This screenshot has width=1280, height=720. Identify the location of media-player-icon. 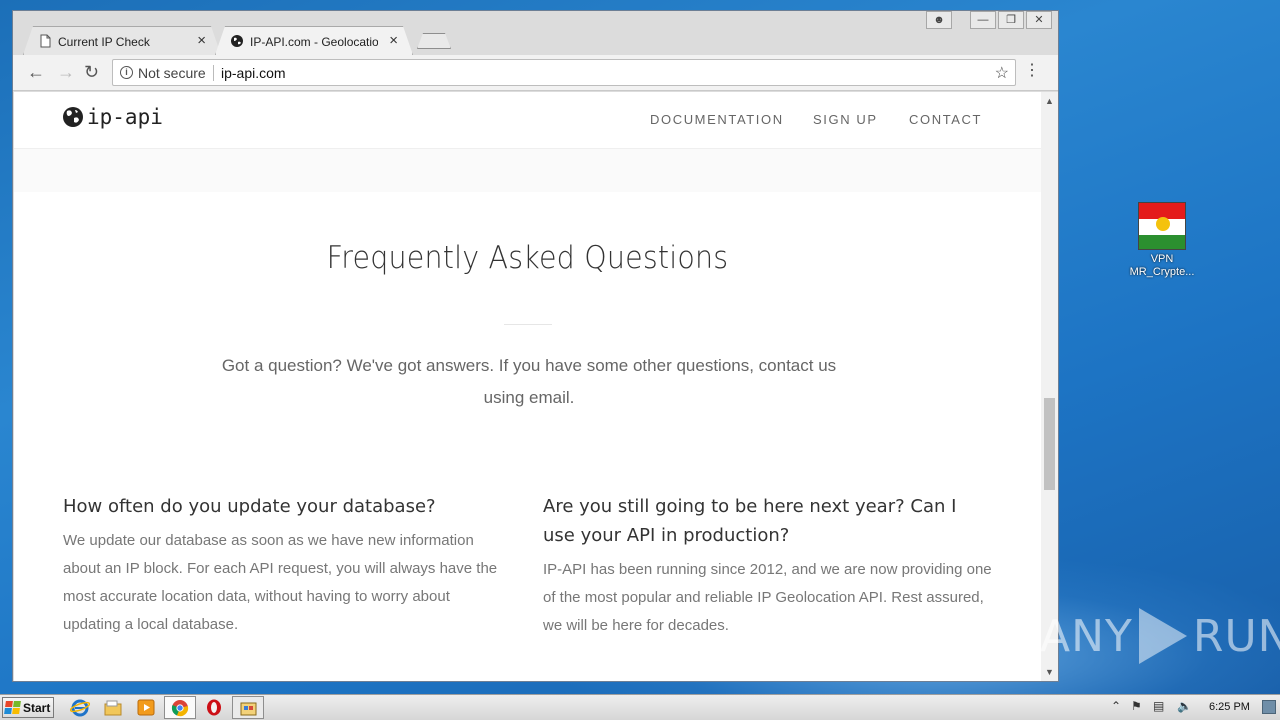
(146, 707).